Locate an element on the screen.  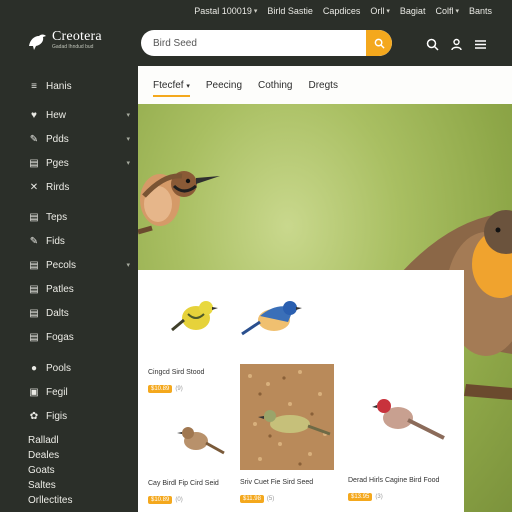
user-icon is located at coordinates (456, 44).